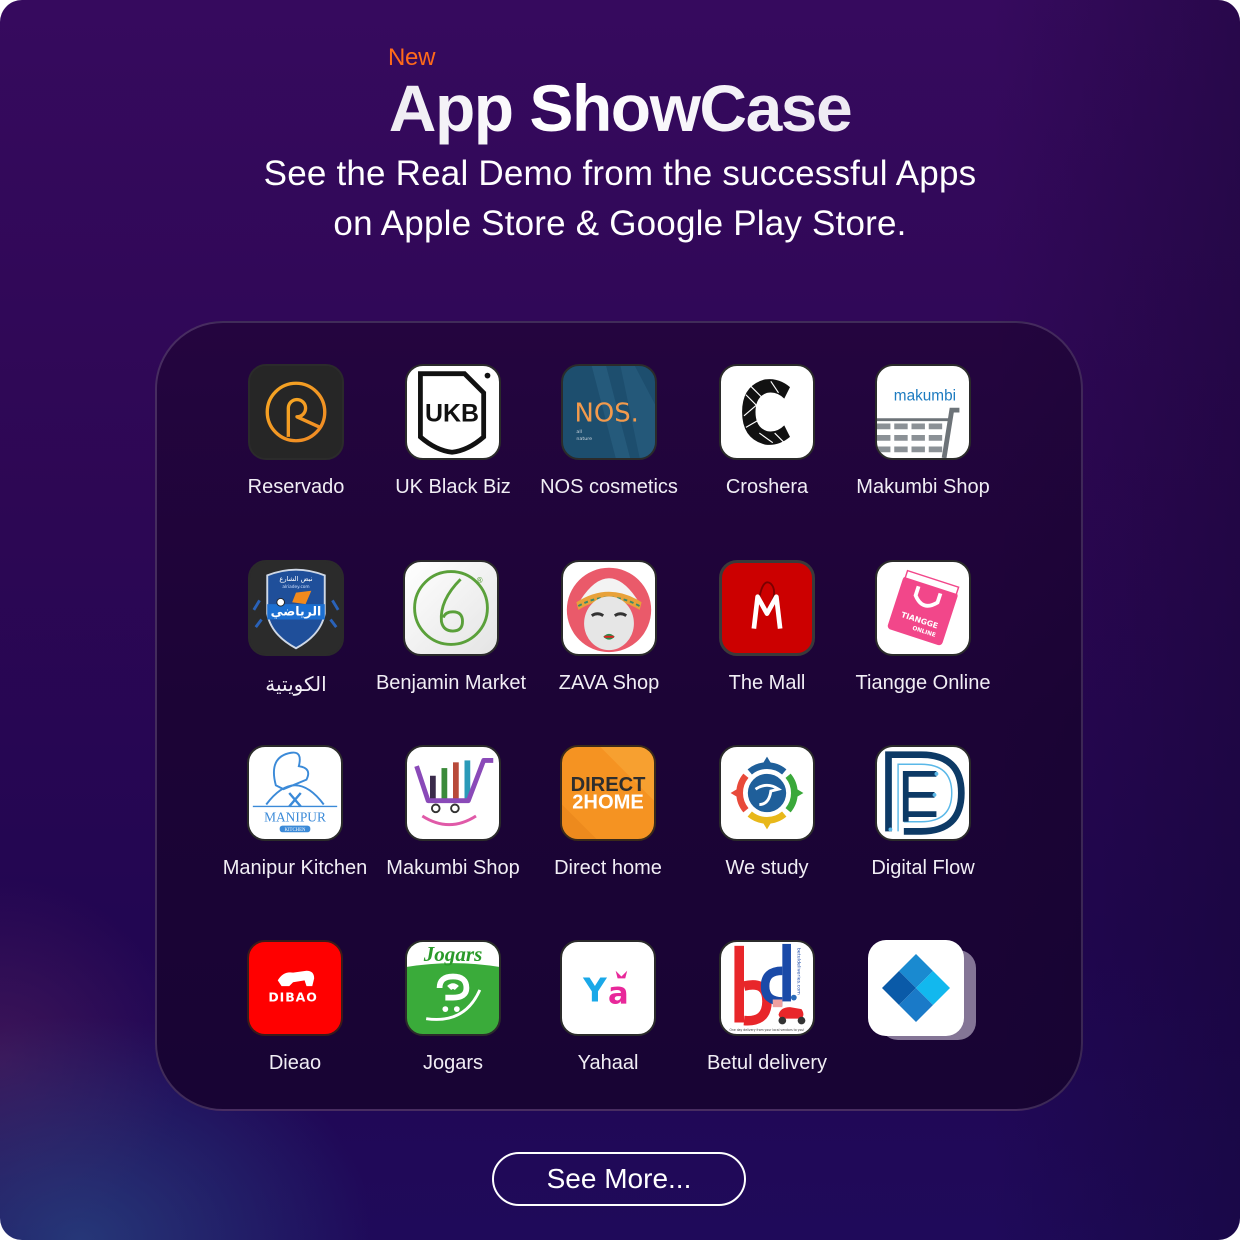 This screenshot has height=1240, width=1240. Describe the element at coordinates (292, 996) in the screenshot. I see `svg-text: DIBAO` at that location.